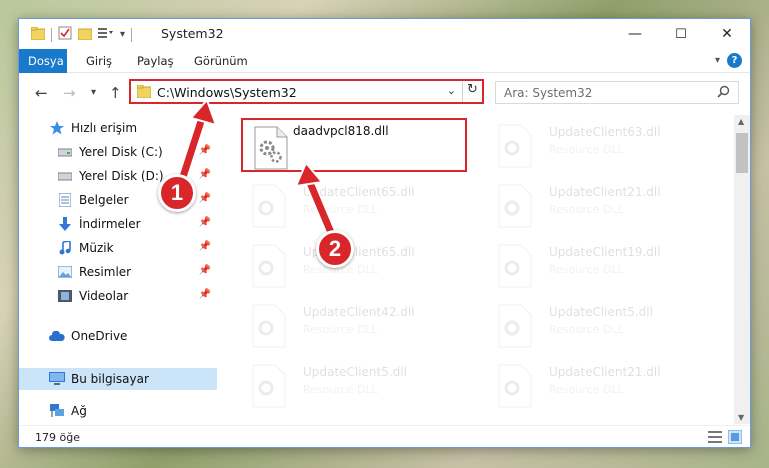 This screenshot has width=769, height=468. I want to click on close-button: ✕, so click(727, 34).